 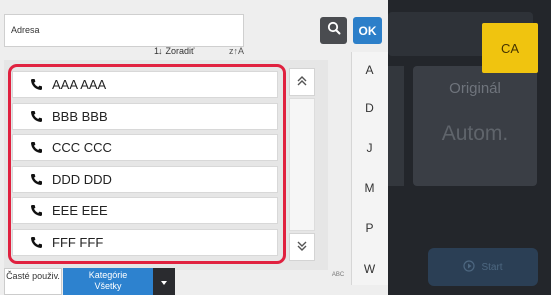 I want to click on scroll-down-button, so click(x=302, y=247).